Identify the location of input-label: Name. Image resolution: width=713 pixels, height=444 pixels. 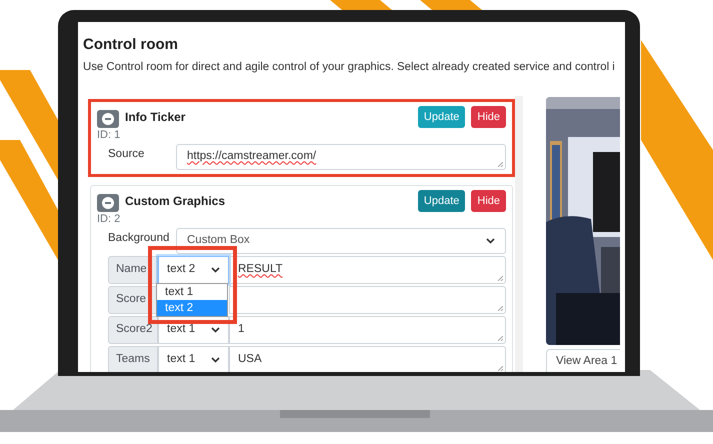
(133, 270).